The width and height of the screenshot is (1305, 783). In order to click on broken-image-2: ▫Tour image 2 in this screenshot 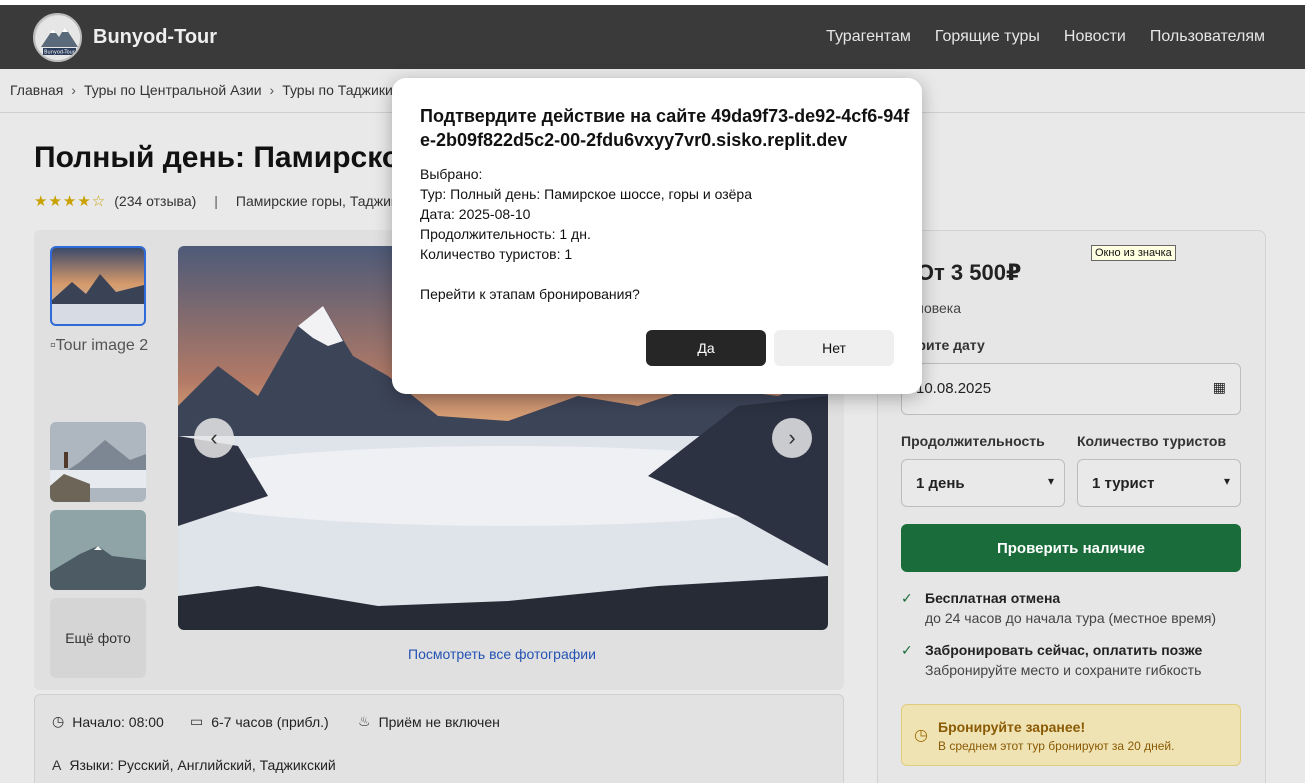, I will do `click(100, 346)`.